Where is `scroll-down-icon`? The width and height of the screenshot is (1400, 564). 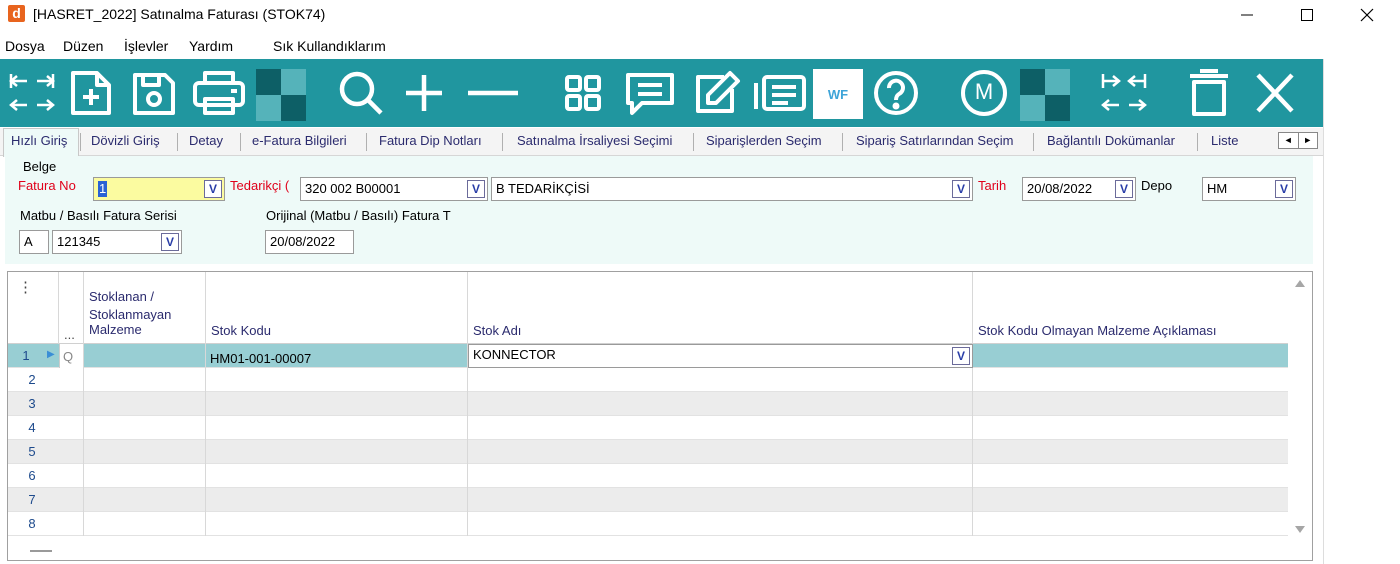 scroll-down-icon is located at coordinates (1300, 529).